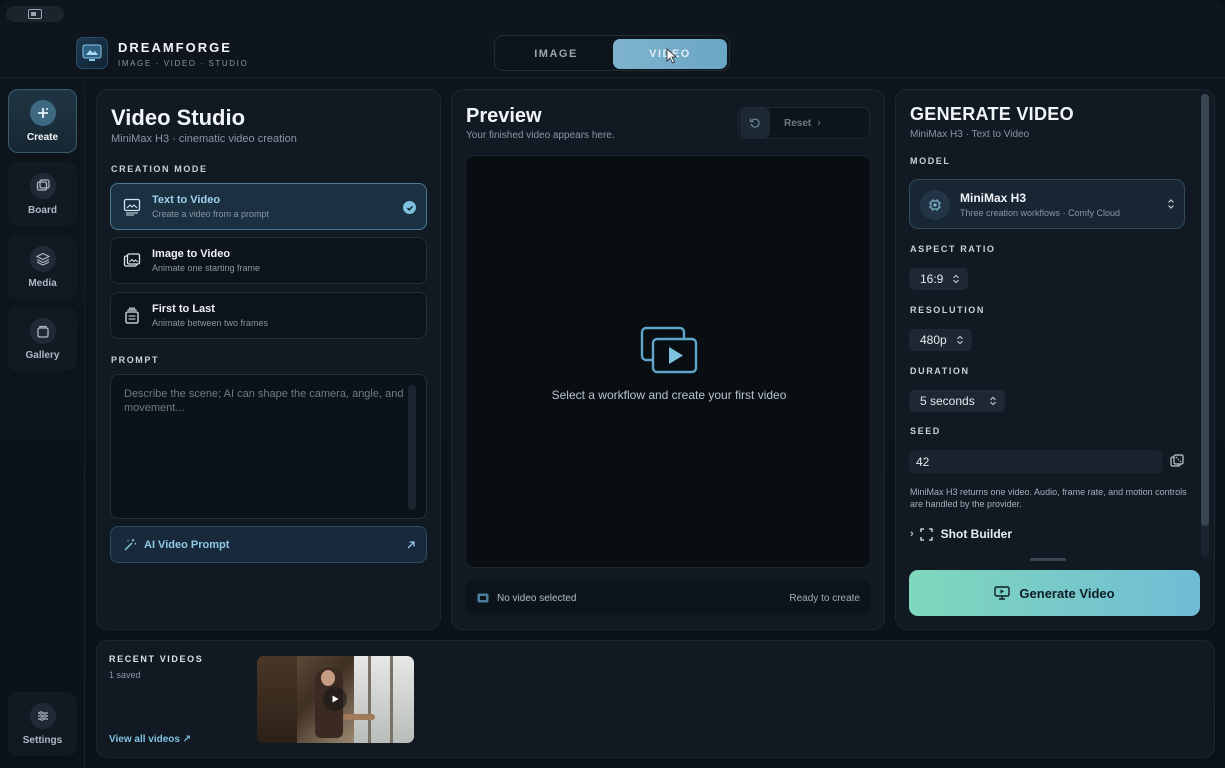  I want to click on rotate-ccw-icon, so click(754, 123).